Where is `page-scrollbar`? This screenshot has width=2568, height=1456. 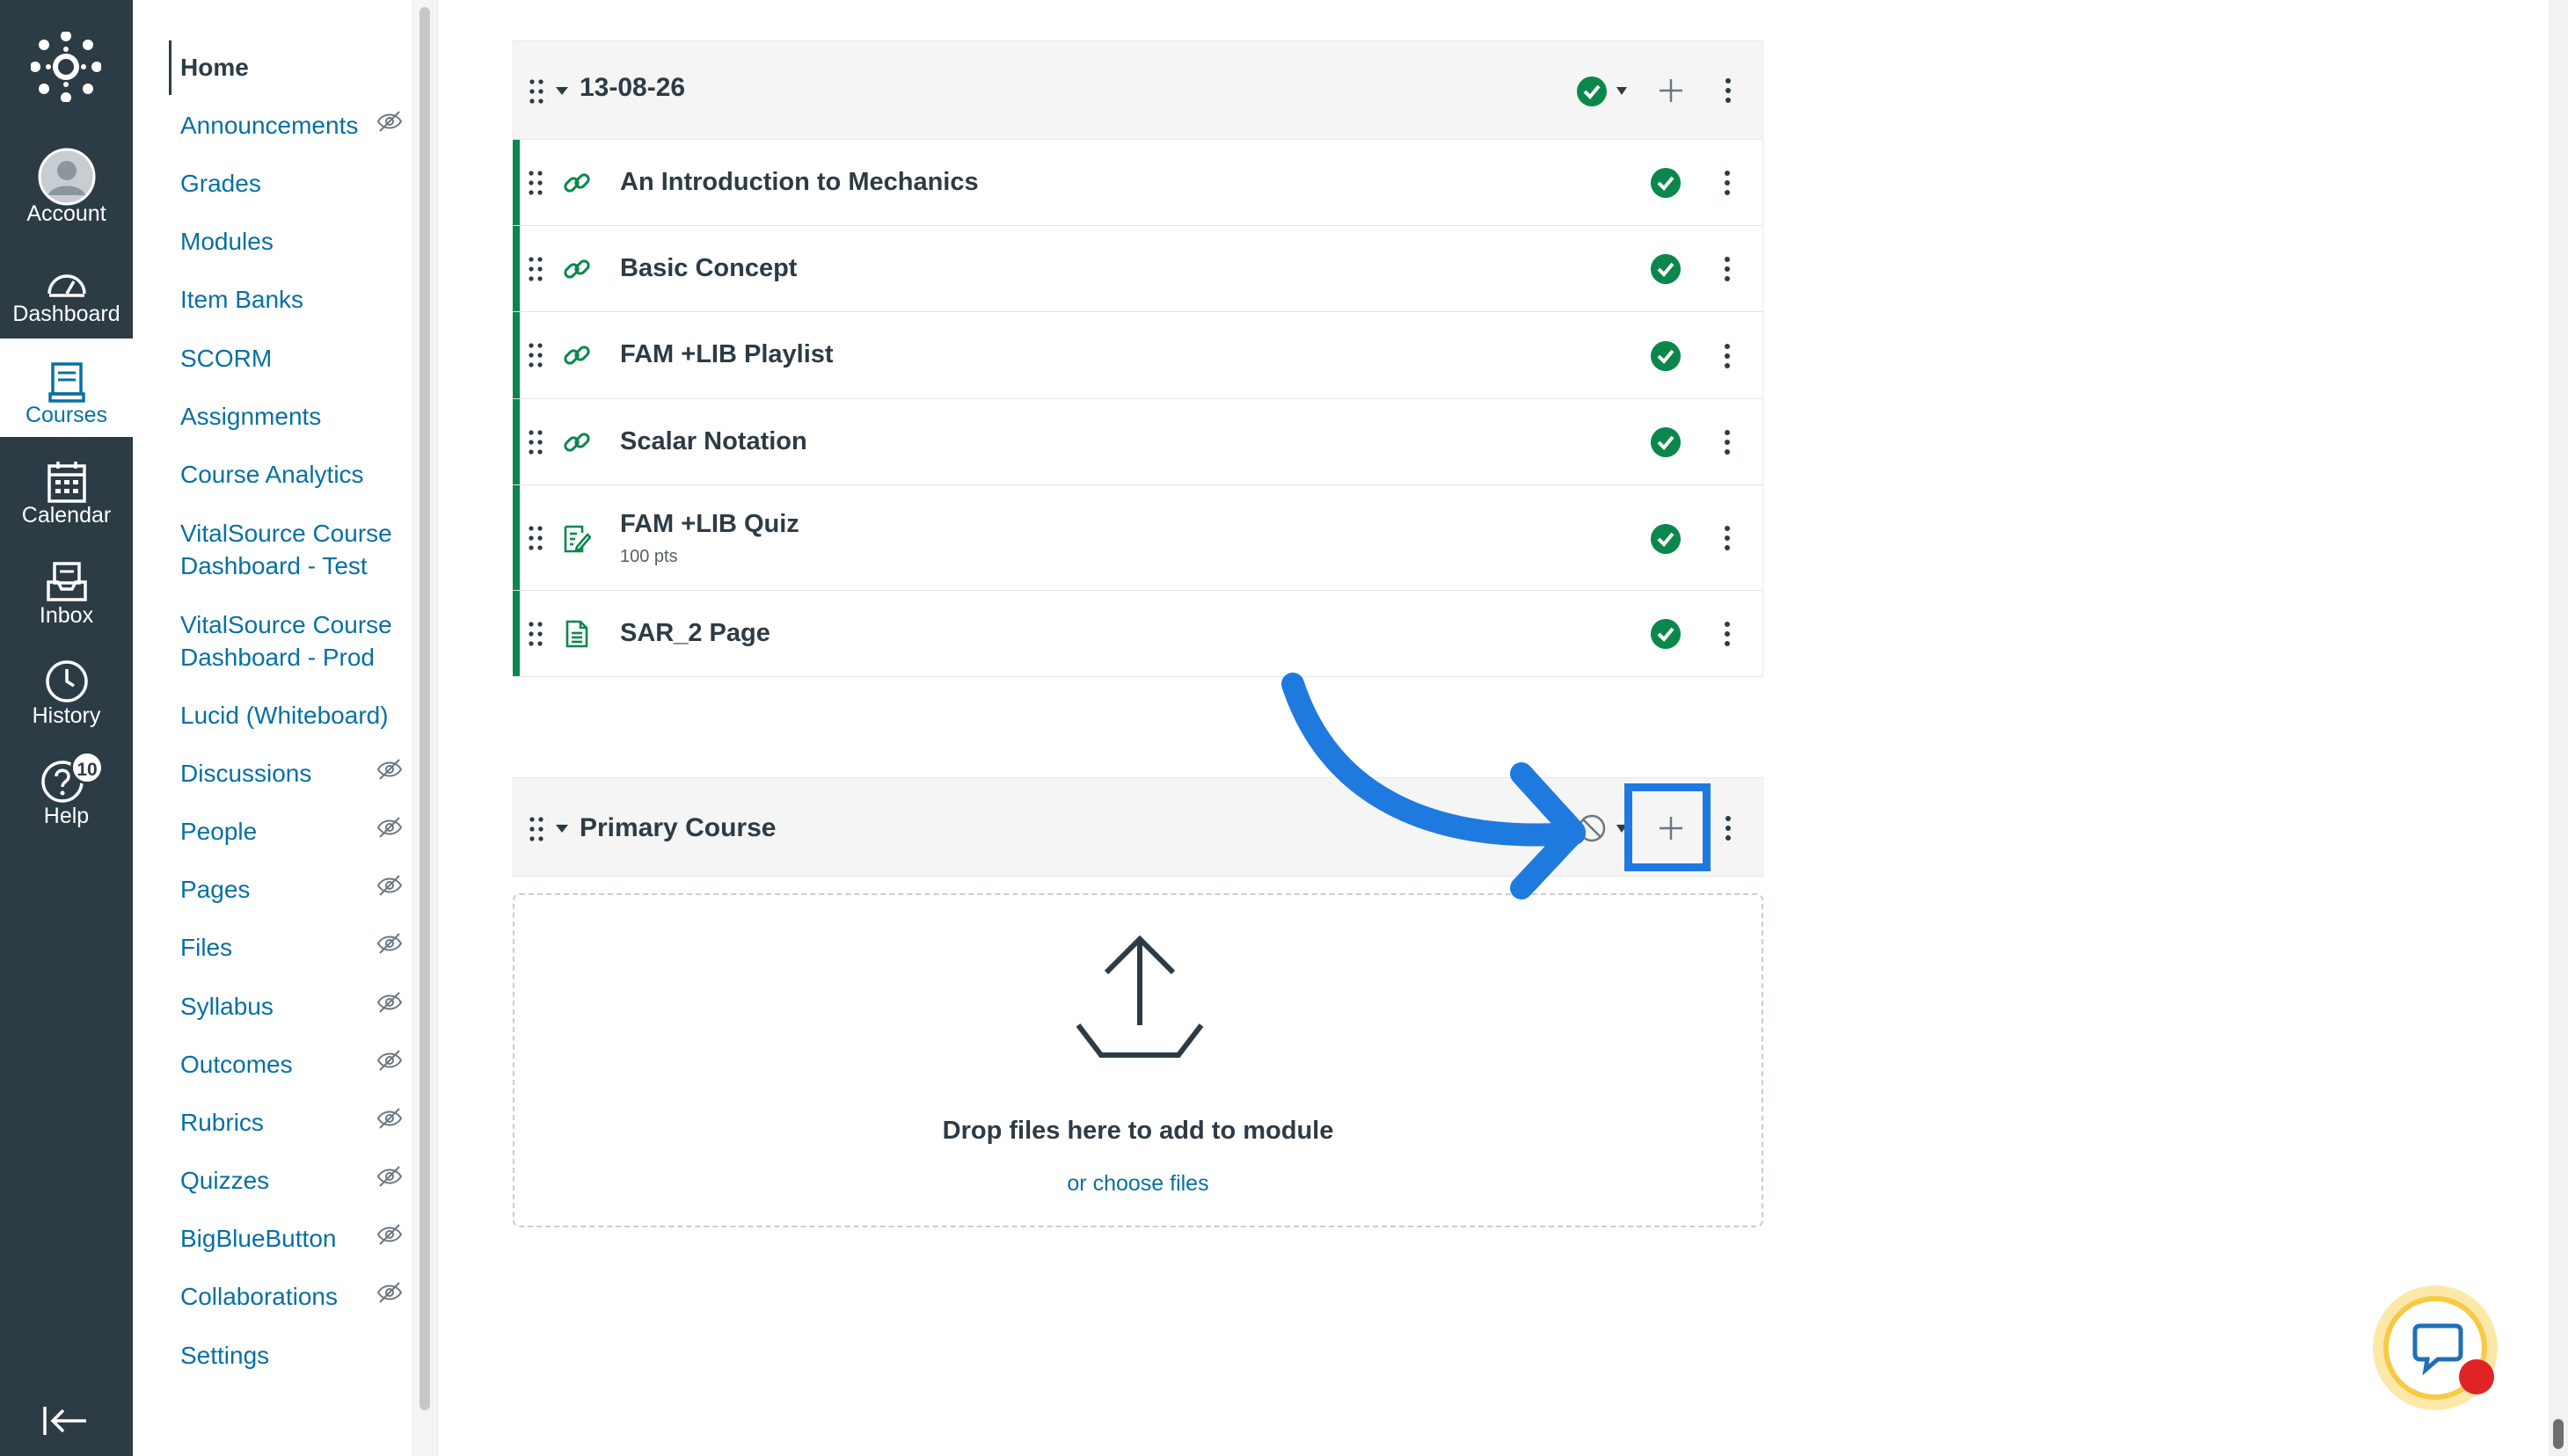 page-scrollbar is located at coordinates (2559, 728).